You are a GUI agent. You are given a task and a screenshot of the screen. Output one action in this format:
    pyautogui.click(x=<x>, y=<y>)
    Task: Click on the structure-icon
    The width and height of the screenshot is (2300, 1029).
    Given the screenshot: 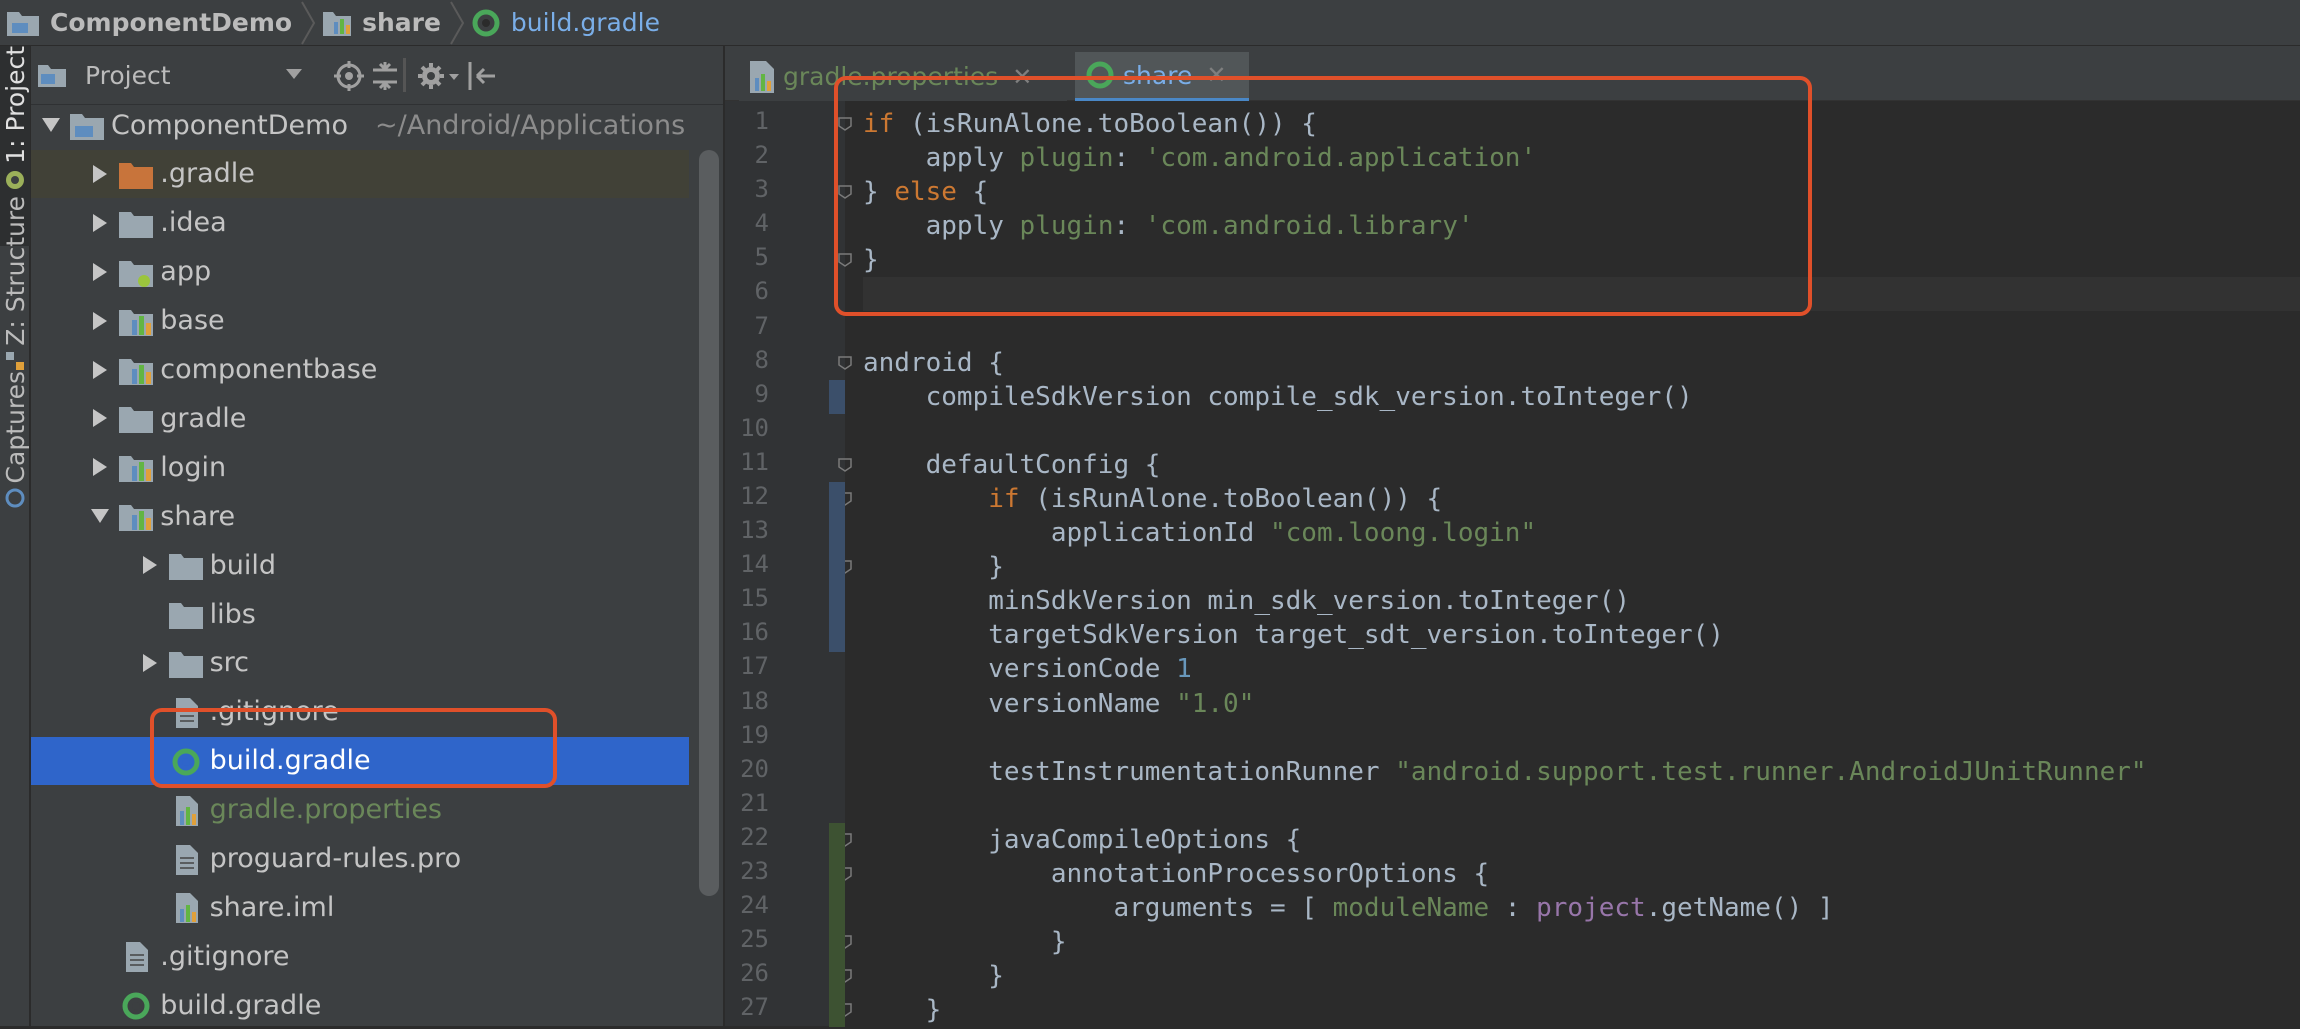 What is the action you would take?
    pyautogui.click(x=15, y=360)
    